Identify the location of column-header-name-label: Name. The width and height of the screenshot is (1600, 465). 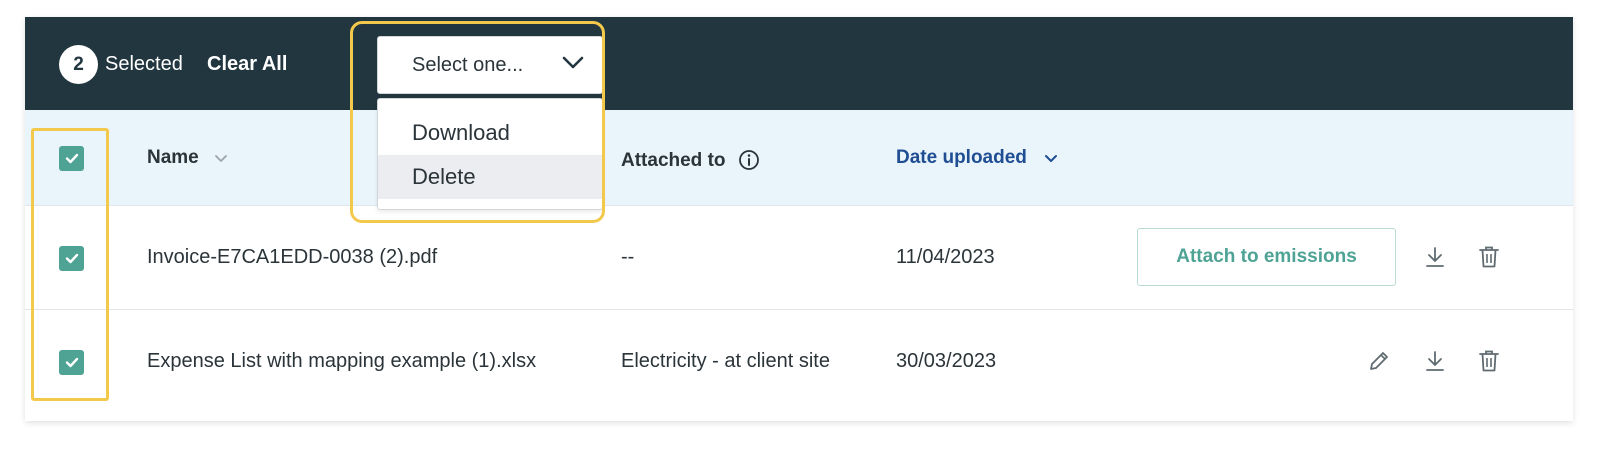
(173, 157).